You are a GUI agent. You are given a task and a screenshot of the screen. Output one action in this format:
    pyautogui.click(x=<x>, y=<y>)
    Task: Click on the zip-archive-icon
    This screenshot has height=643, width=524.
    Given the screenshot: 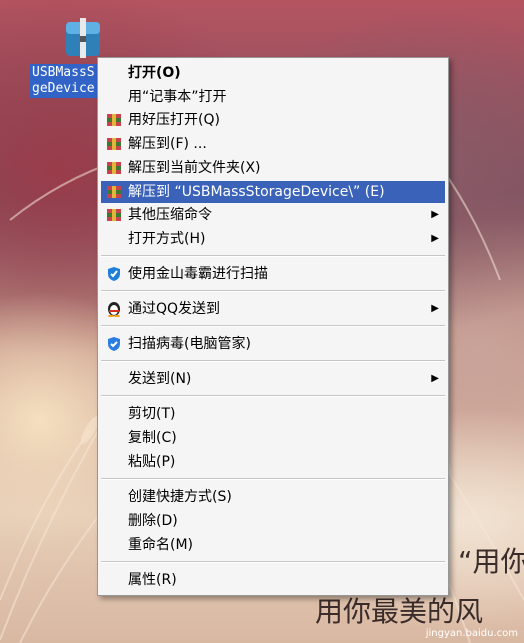 What is the action you would take?
    pyautogui.click(x=83, y=38)
    